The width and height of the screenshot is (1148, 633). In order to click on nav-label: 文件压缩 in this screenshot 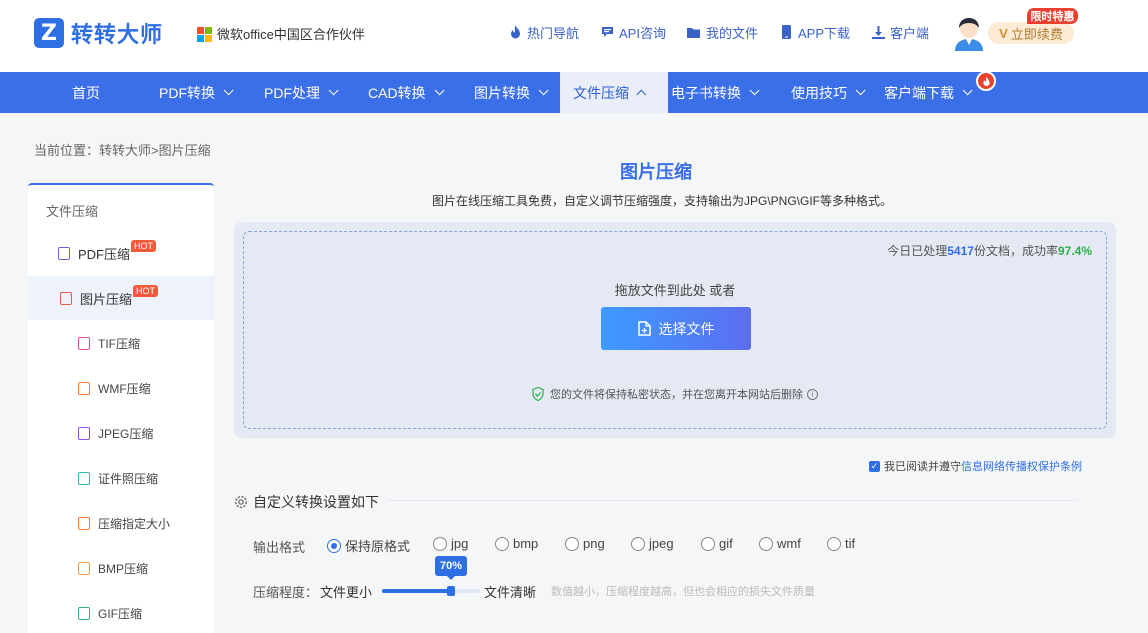, I will do `click(601, 92)`.